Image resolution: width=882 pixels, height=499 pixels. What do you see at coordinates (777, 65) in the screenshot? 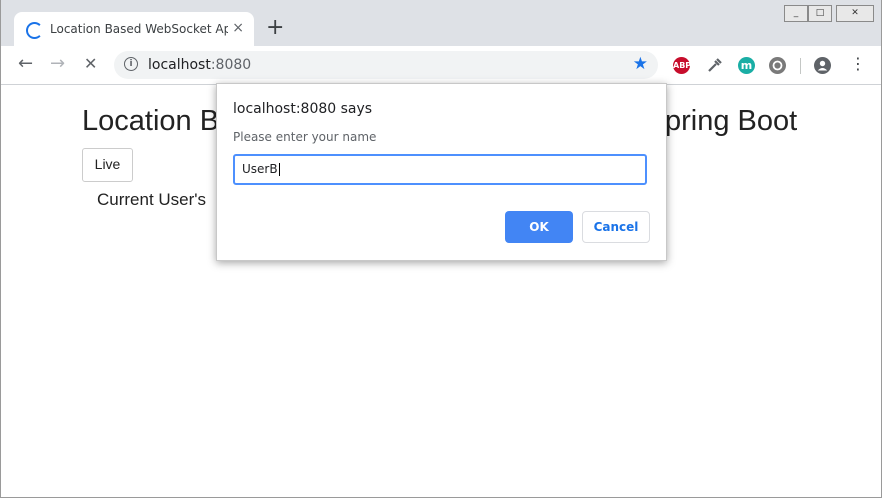
I see `sync-icon` at bounding box center [777, 65].